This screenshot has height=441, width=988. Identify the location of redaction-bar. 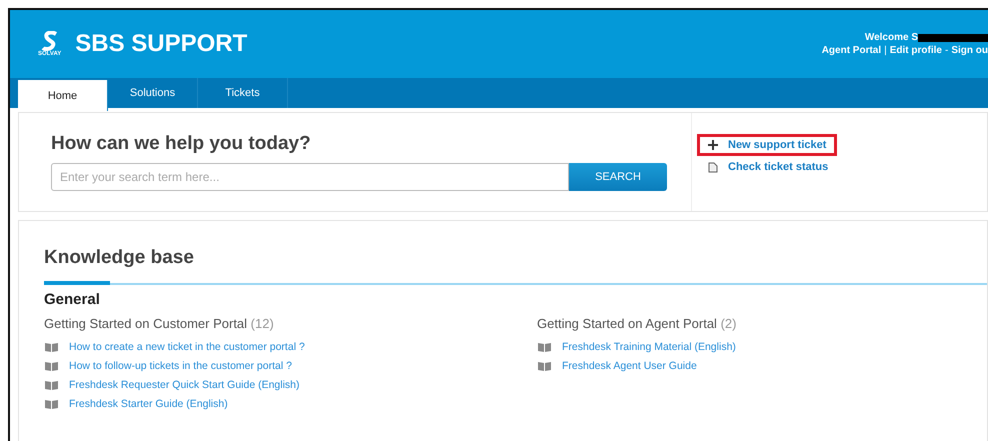
(953, 38).